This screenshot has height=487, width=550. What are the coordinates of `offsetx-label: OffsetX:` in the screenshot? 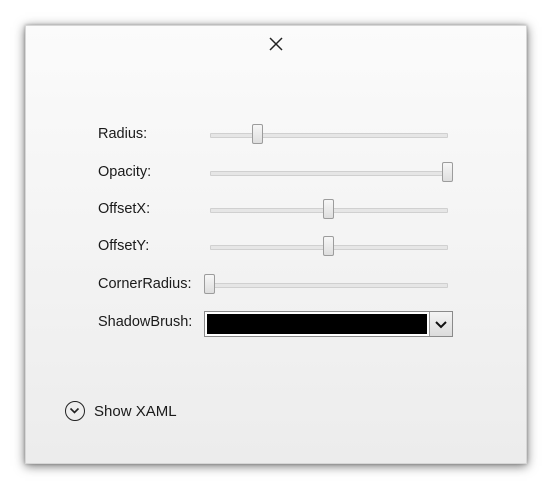 It's located at (124, 209).